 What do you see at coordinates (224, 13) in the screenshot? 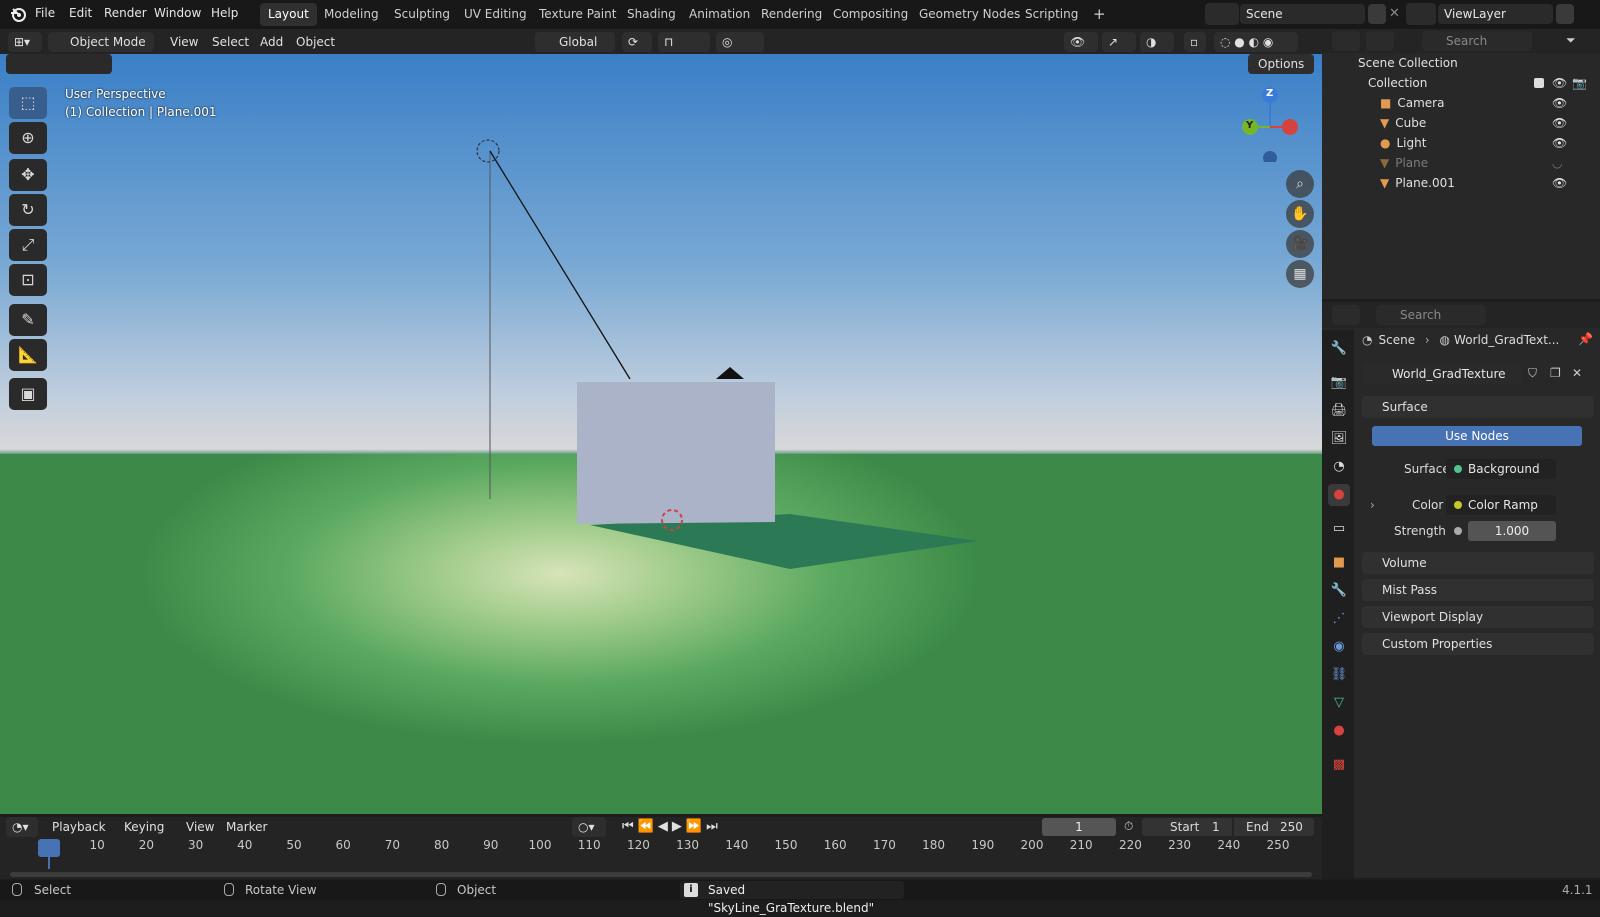
I see `menu-help: Help` at bounding box center [224, 13].